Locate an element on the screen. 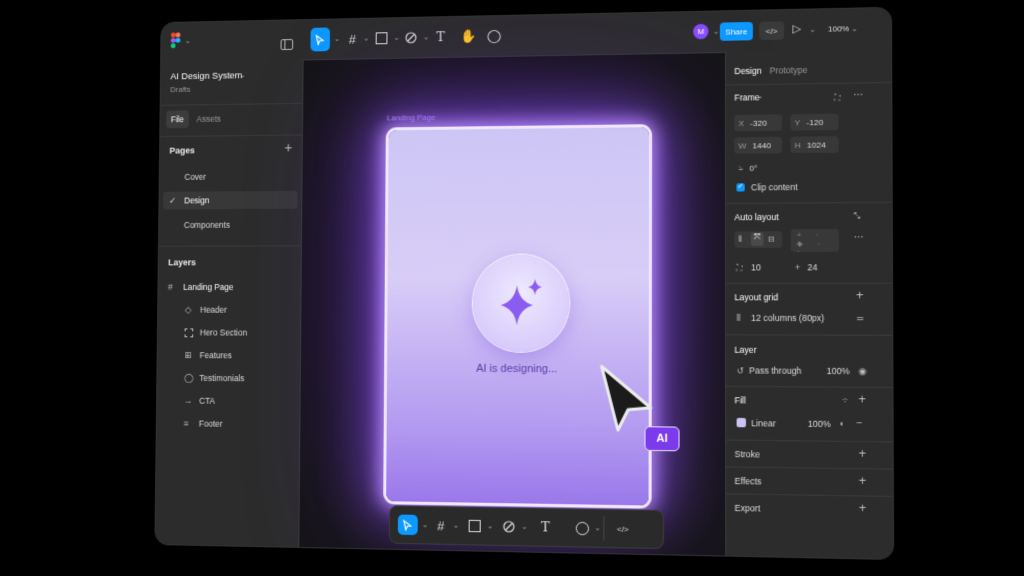 The width and height of the screenshot is (1024, 576). tab-assets: Assets is located at coordinates (208, 119).